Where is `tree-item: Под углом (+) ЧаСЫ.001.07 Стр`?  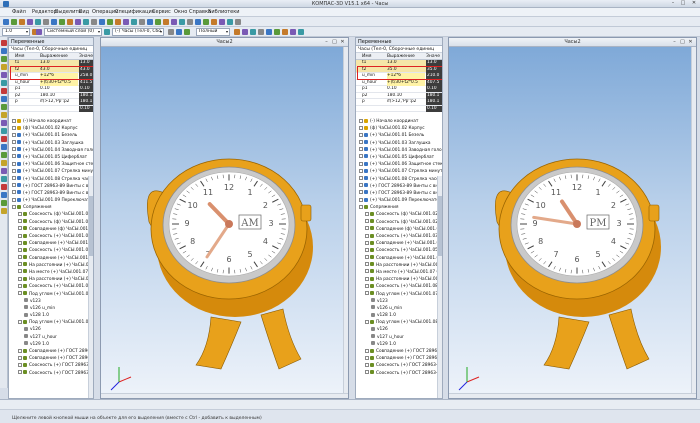 tree-item: Под углом (+) ЧаСЫ.001.07 Стр is located at coordinates (51, 294).